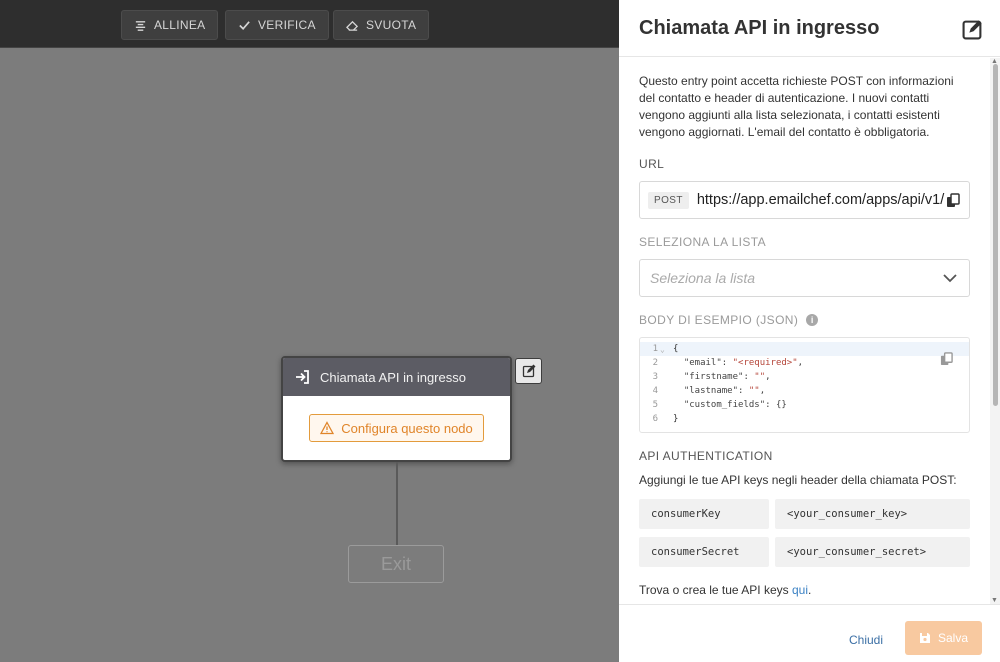 Image resolution: width=1000 pixels, height=662 pixels. What do you see at coordinates (327, 428) in the screenshot?
I see `warning-icon` at bounding box center [327, 428].